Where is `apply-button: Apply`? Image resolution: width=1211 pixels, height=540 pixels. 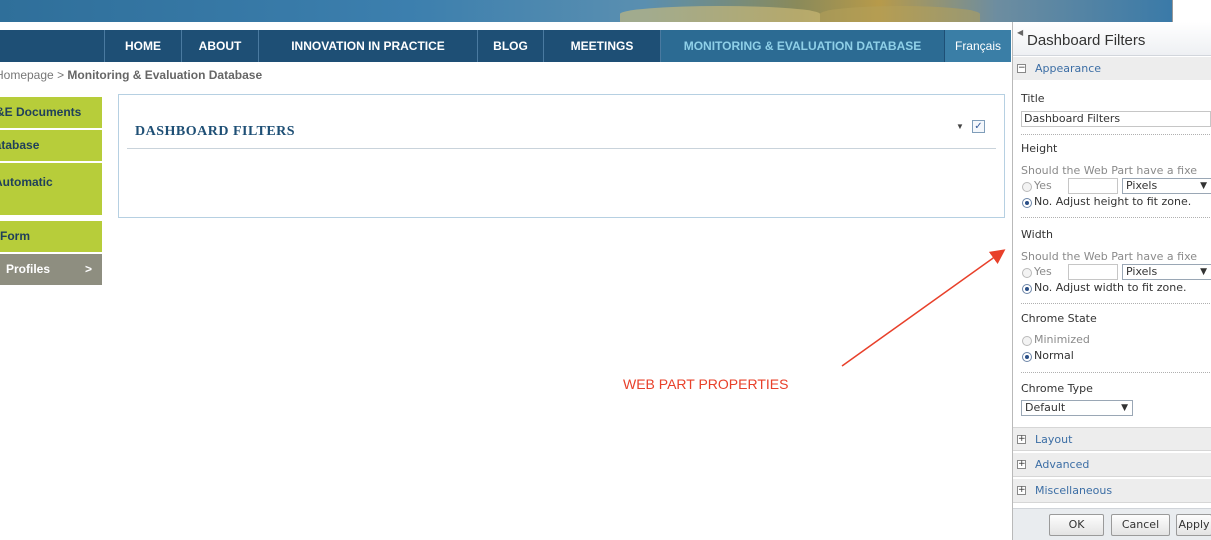
apply-button: Apply is located at coordinates (1193, 525).